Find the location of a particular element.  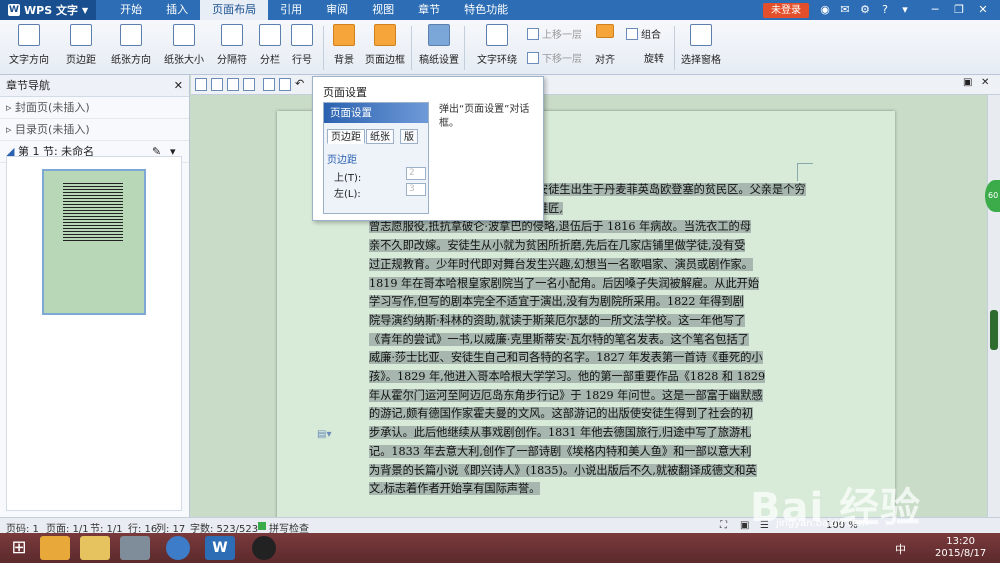

paper-size-button: 纸张大小 is located at coordinates (184, 45).